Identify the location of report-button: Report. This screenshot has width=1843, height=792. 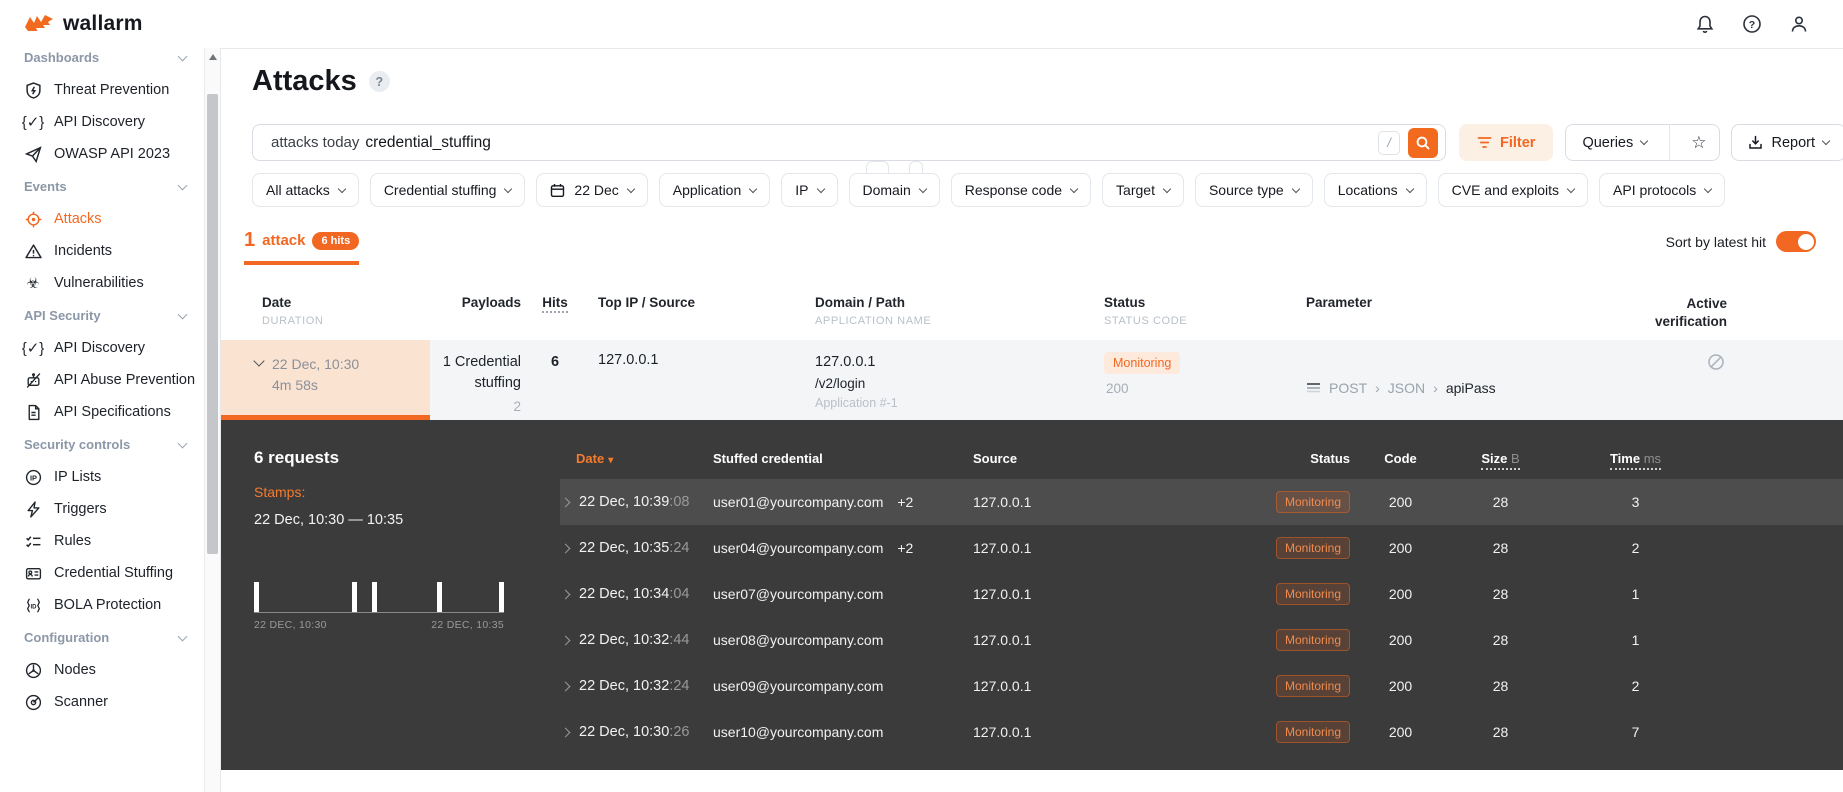
(1787, 142).